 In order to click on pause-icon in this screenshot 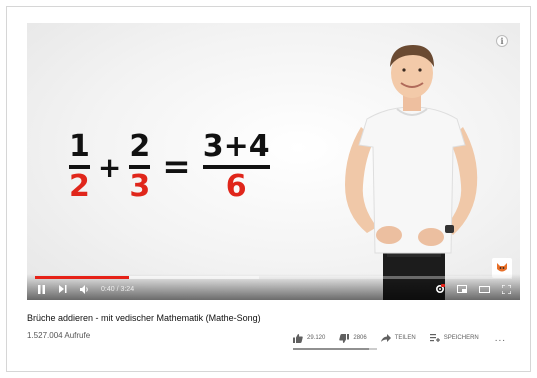, I will do `click(41, 289)`.